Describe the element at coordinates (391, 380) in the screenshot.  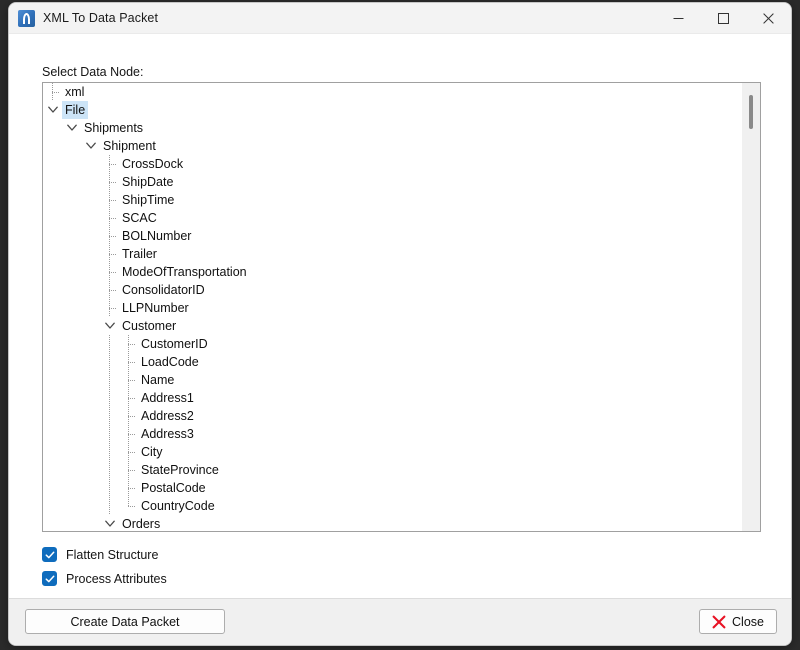
I see `tree-node: Name` at that location.